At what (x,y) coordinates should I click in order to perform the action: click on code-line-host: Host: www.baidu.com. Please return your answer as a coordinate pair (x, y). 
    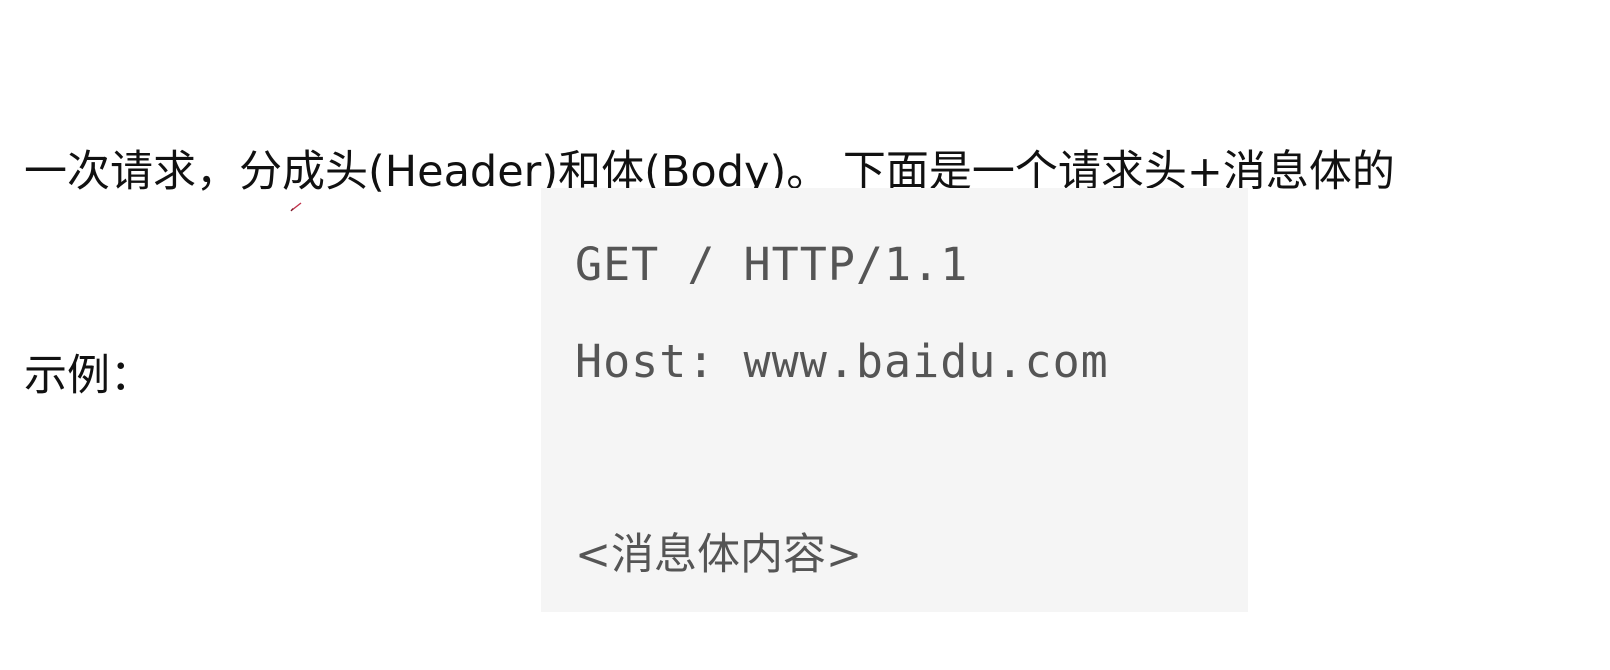
    Looking at the image, I should click on (842, 361).